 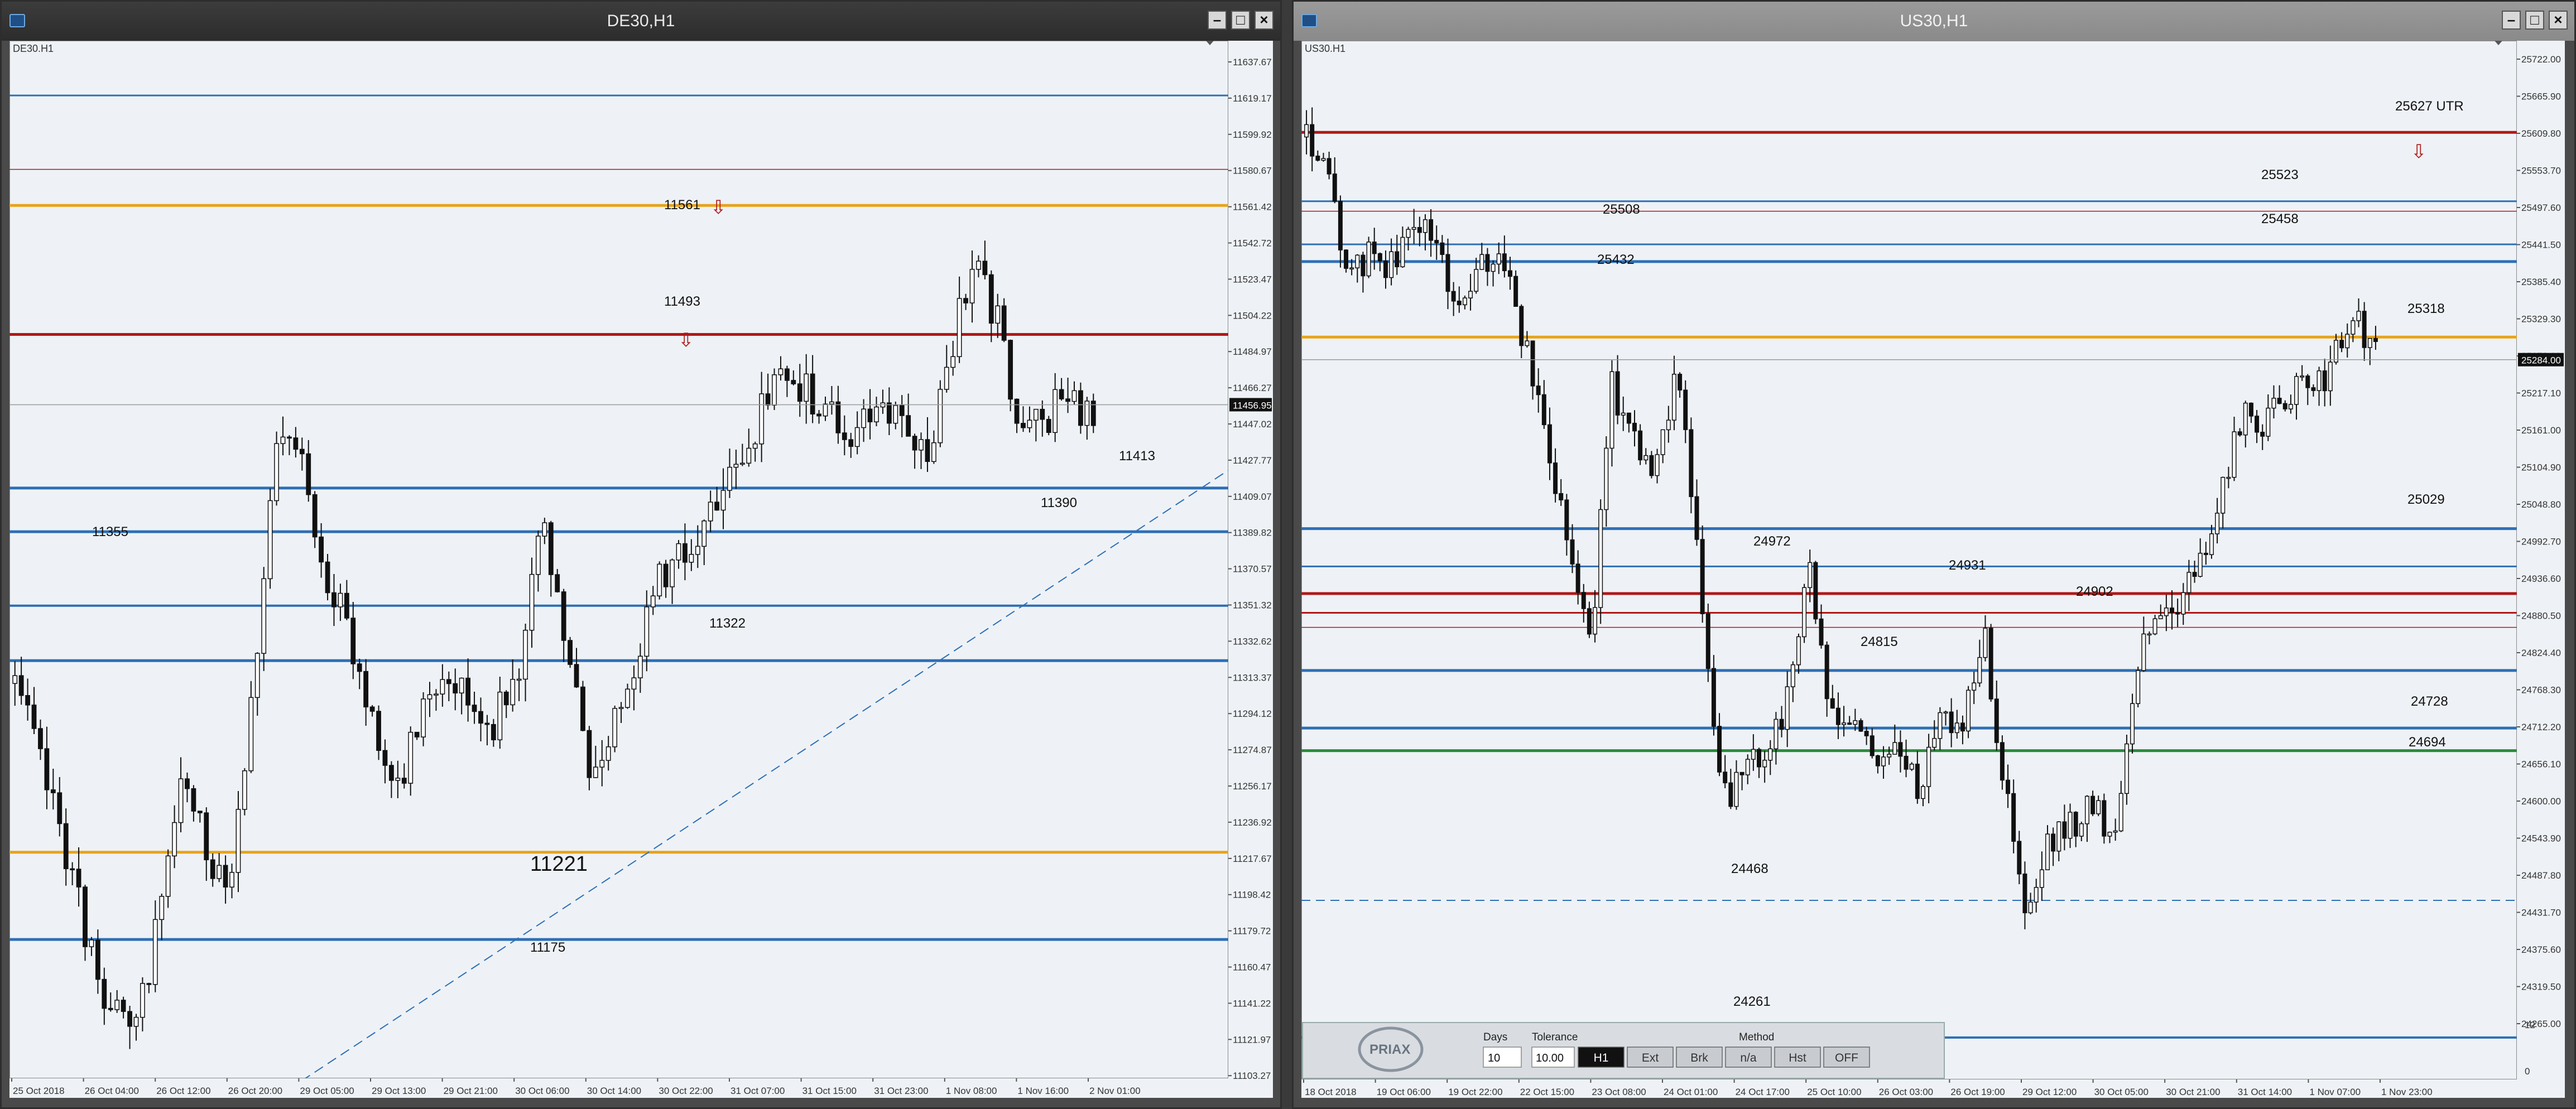 What do you see at coordinates (1252, 171) in the screenshot?
I see `price-tick-label: 11580.67` at bounding box center [1252, 171].